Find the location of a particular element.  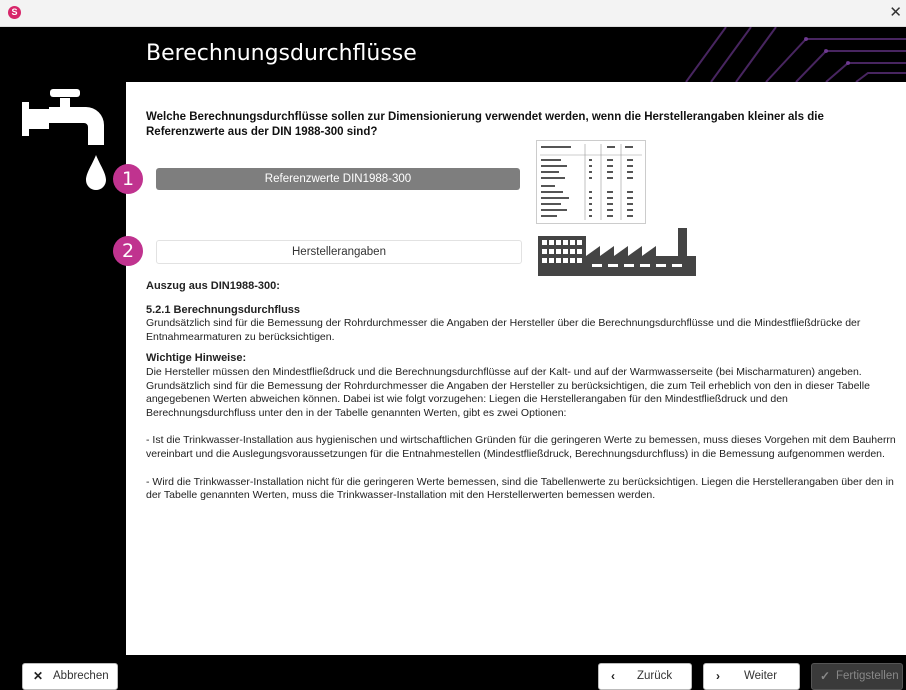

option-manufacturer-button: Herstellerangaben is located at coordinates (339, 252).